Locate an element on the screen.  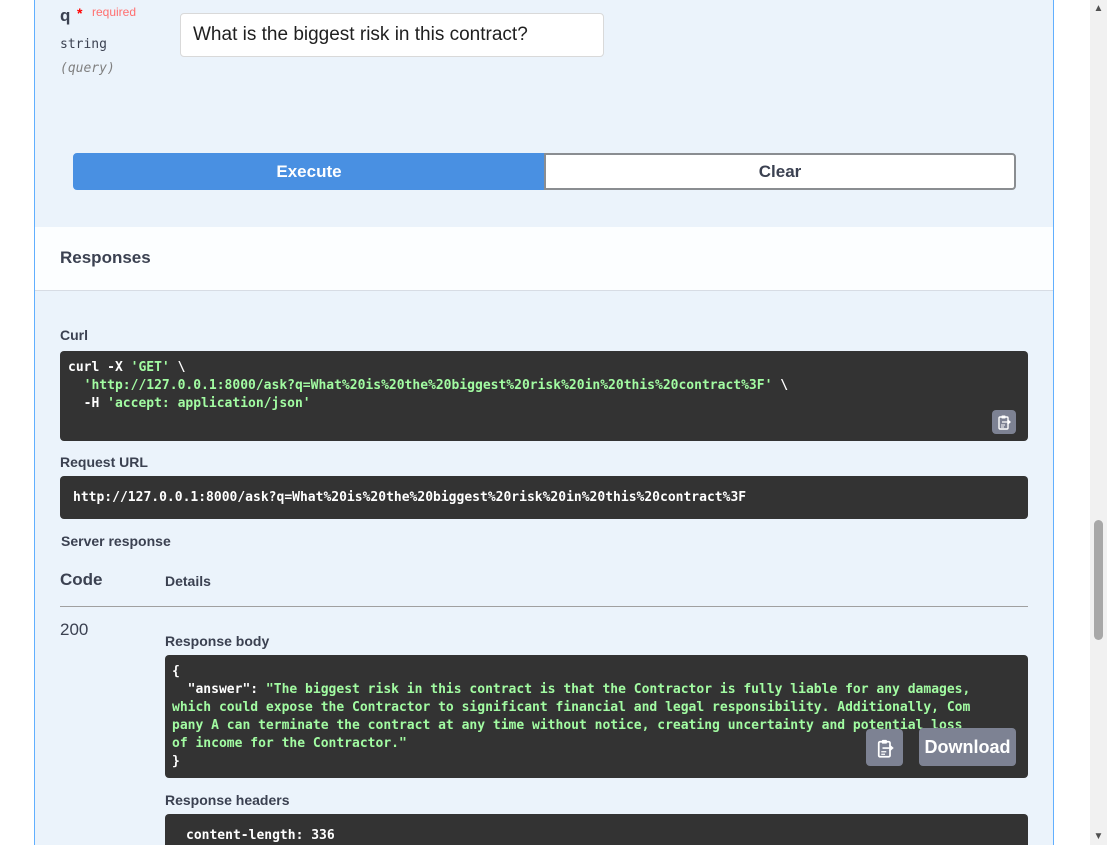
curl-line-3: -H 'accept: application/json' is located at coordinates (544, 404).